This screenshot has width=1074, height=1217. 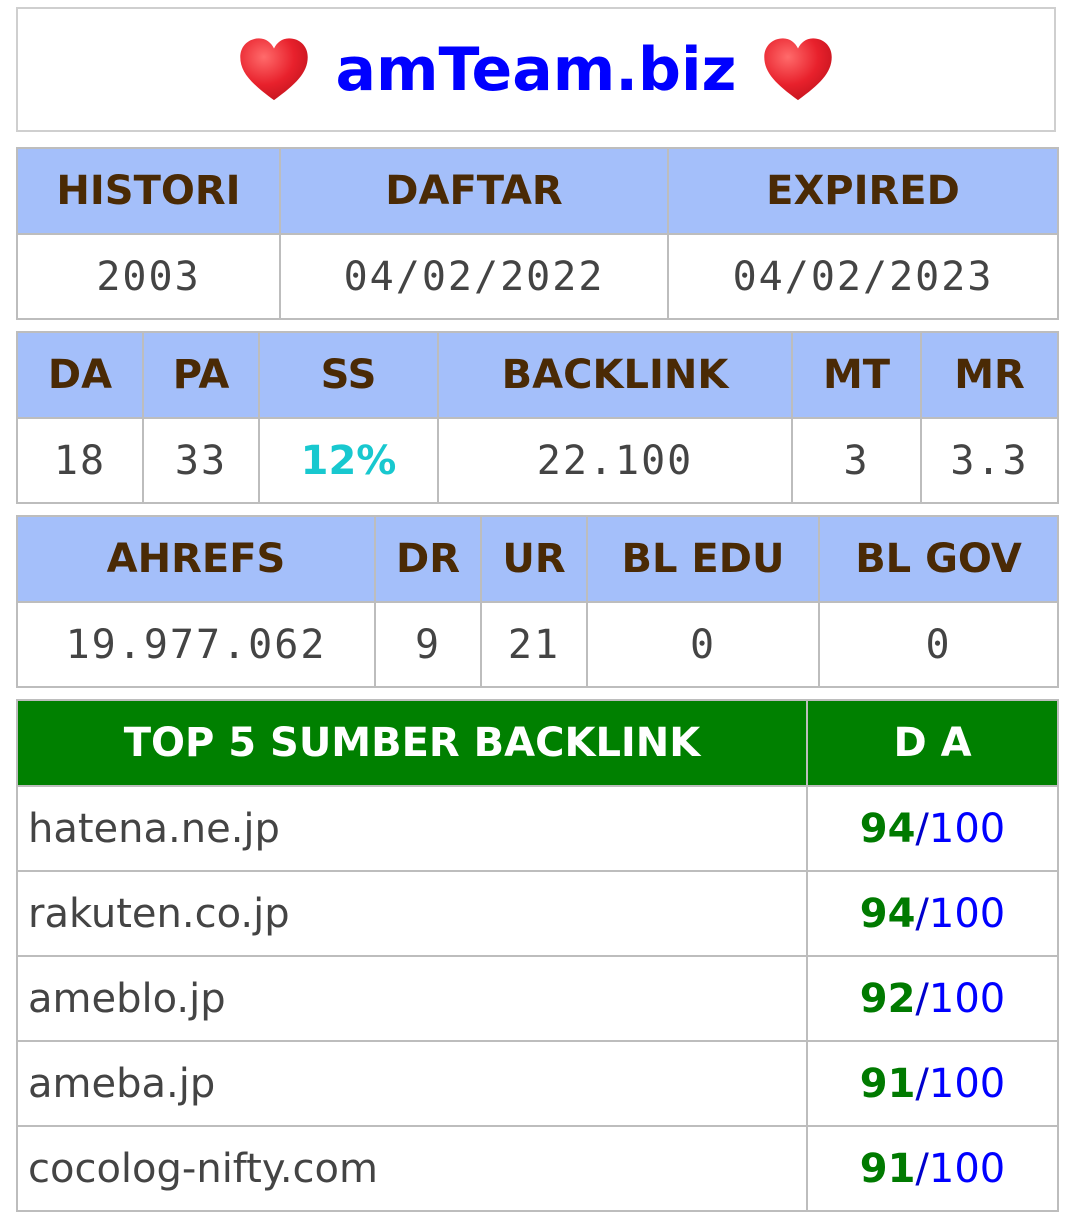 What do you see at coordinates (148, 191) in the screenshot?
I see `histori-header: HISTORI` at bounding box center [148, 191].